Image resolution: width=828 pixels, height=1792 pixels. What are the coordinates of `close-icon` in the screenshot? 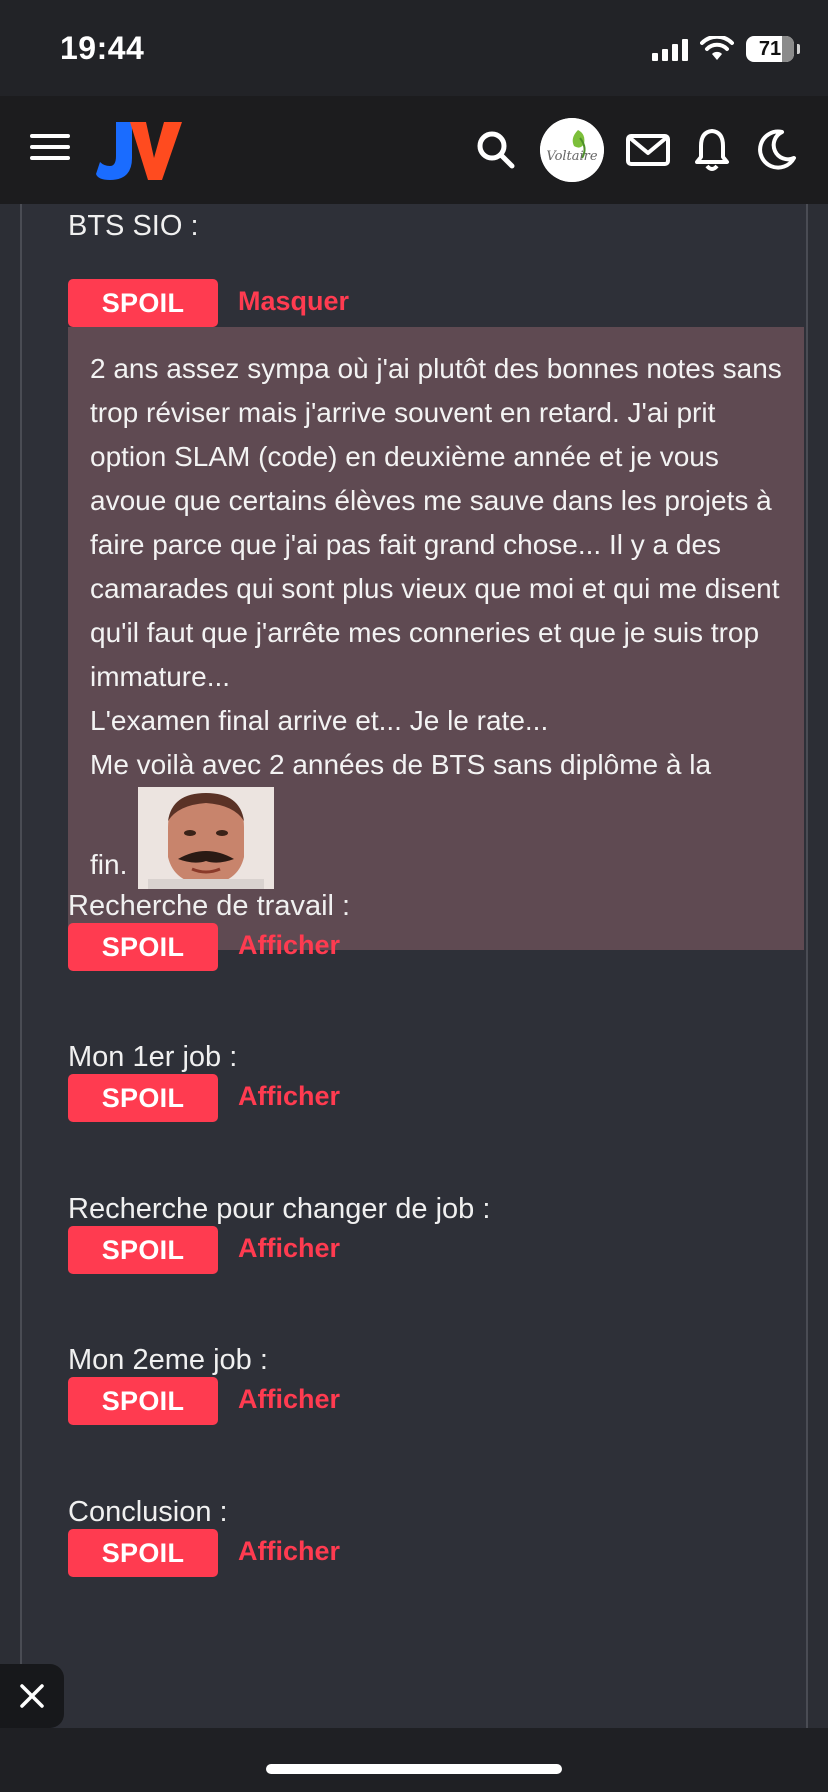 It's located at (32, 1696).